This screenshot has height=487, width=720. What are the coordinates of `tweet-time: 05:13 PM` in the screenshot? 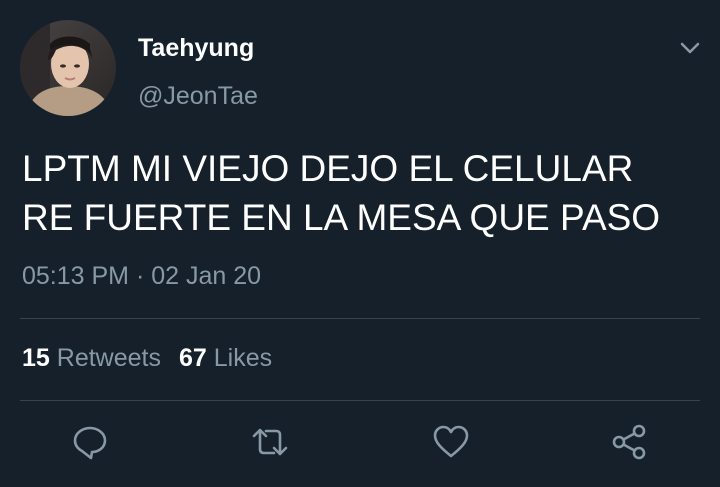 It's located at (76, 276).